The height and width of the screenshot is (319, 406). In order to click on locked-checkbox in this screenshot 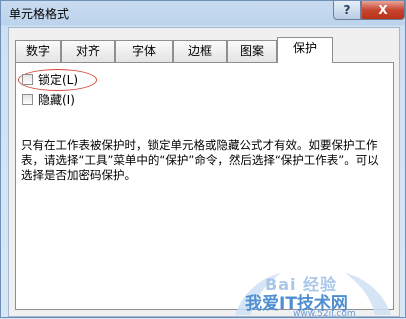, I will do `click(27, 79)`.